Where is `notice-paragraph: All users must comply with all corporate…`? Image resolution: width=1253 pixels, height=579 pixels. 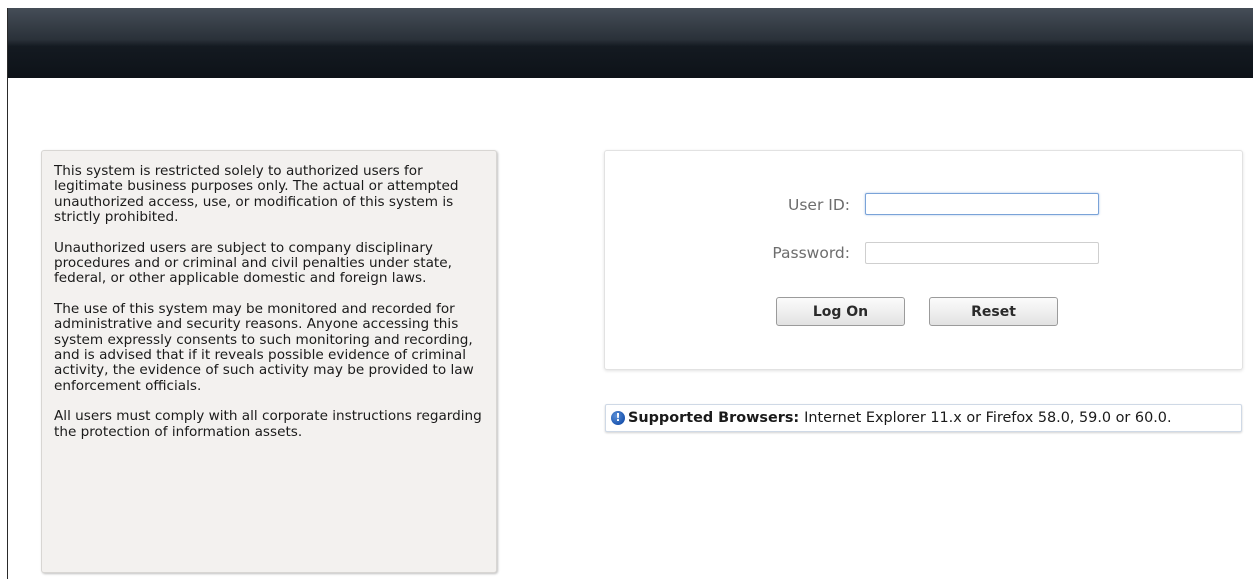
notice-paragraph: All users must comply with all corporate… is located at coordinates (268, 424).